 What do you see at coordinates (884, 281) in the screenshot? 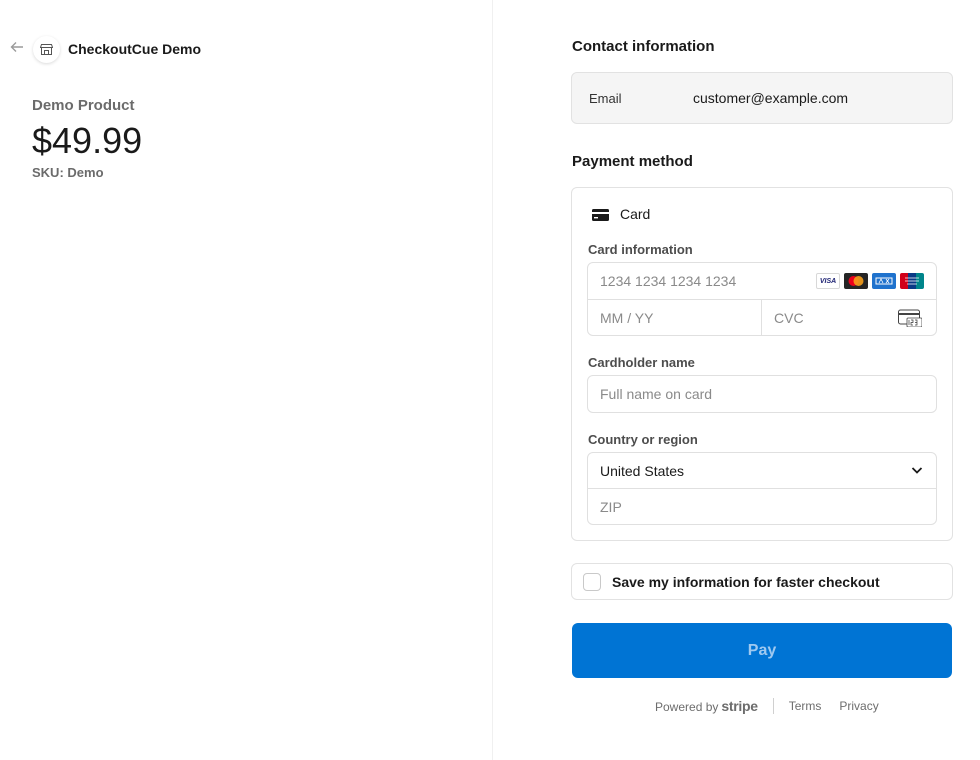
I see `amex-icon` at bounding box center [884, 281].